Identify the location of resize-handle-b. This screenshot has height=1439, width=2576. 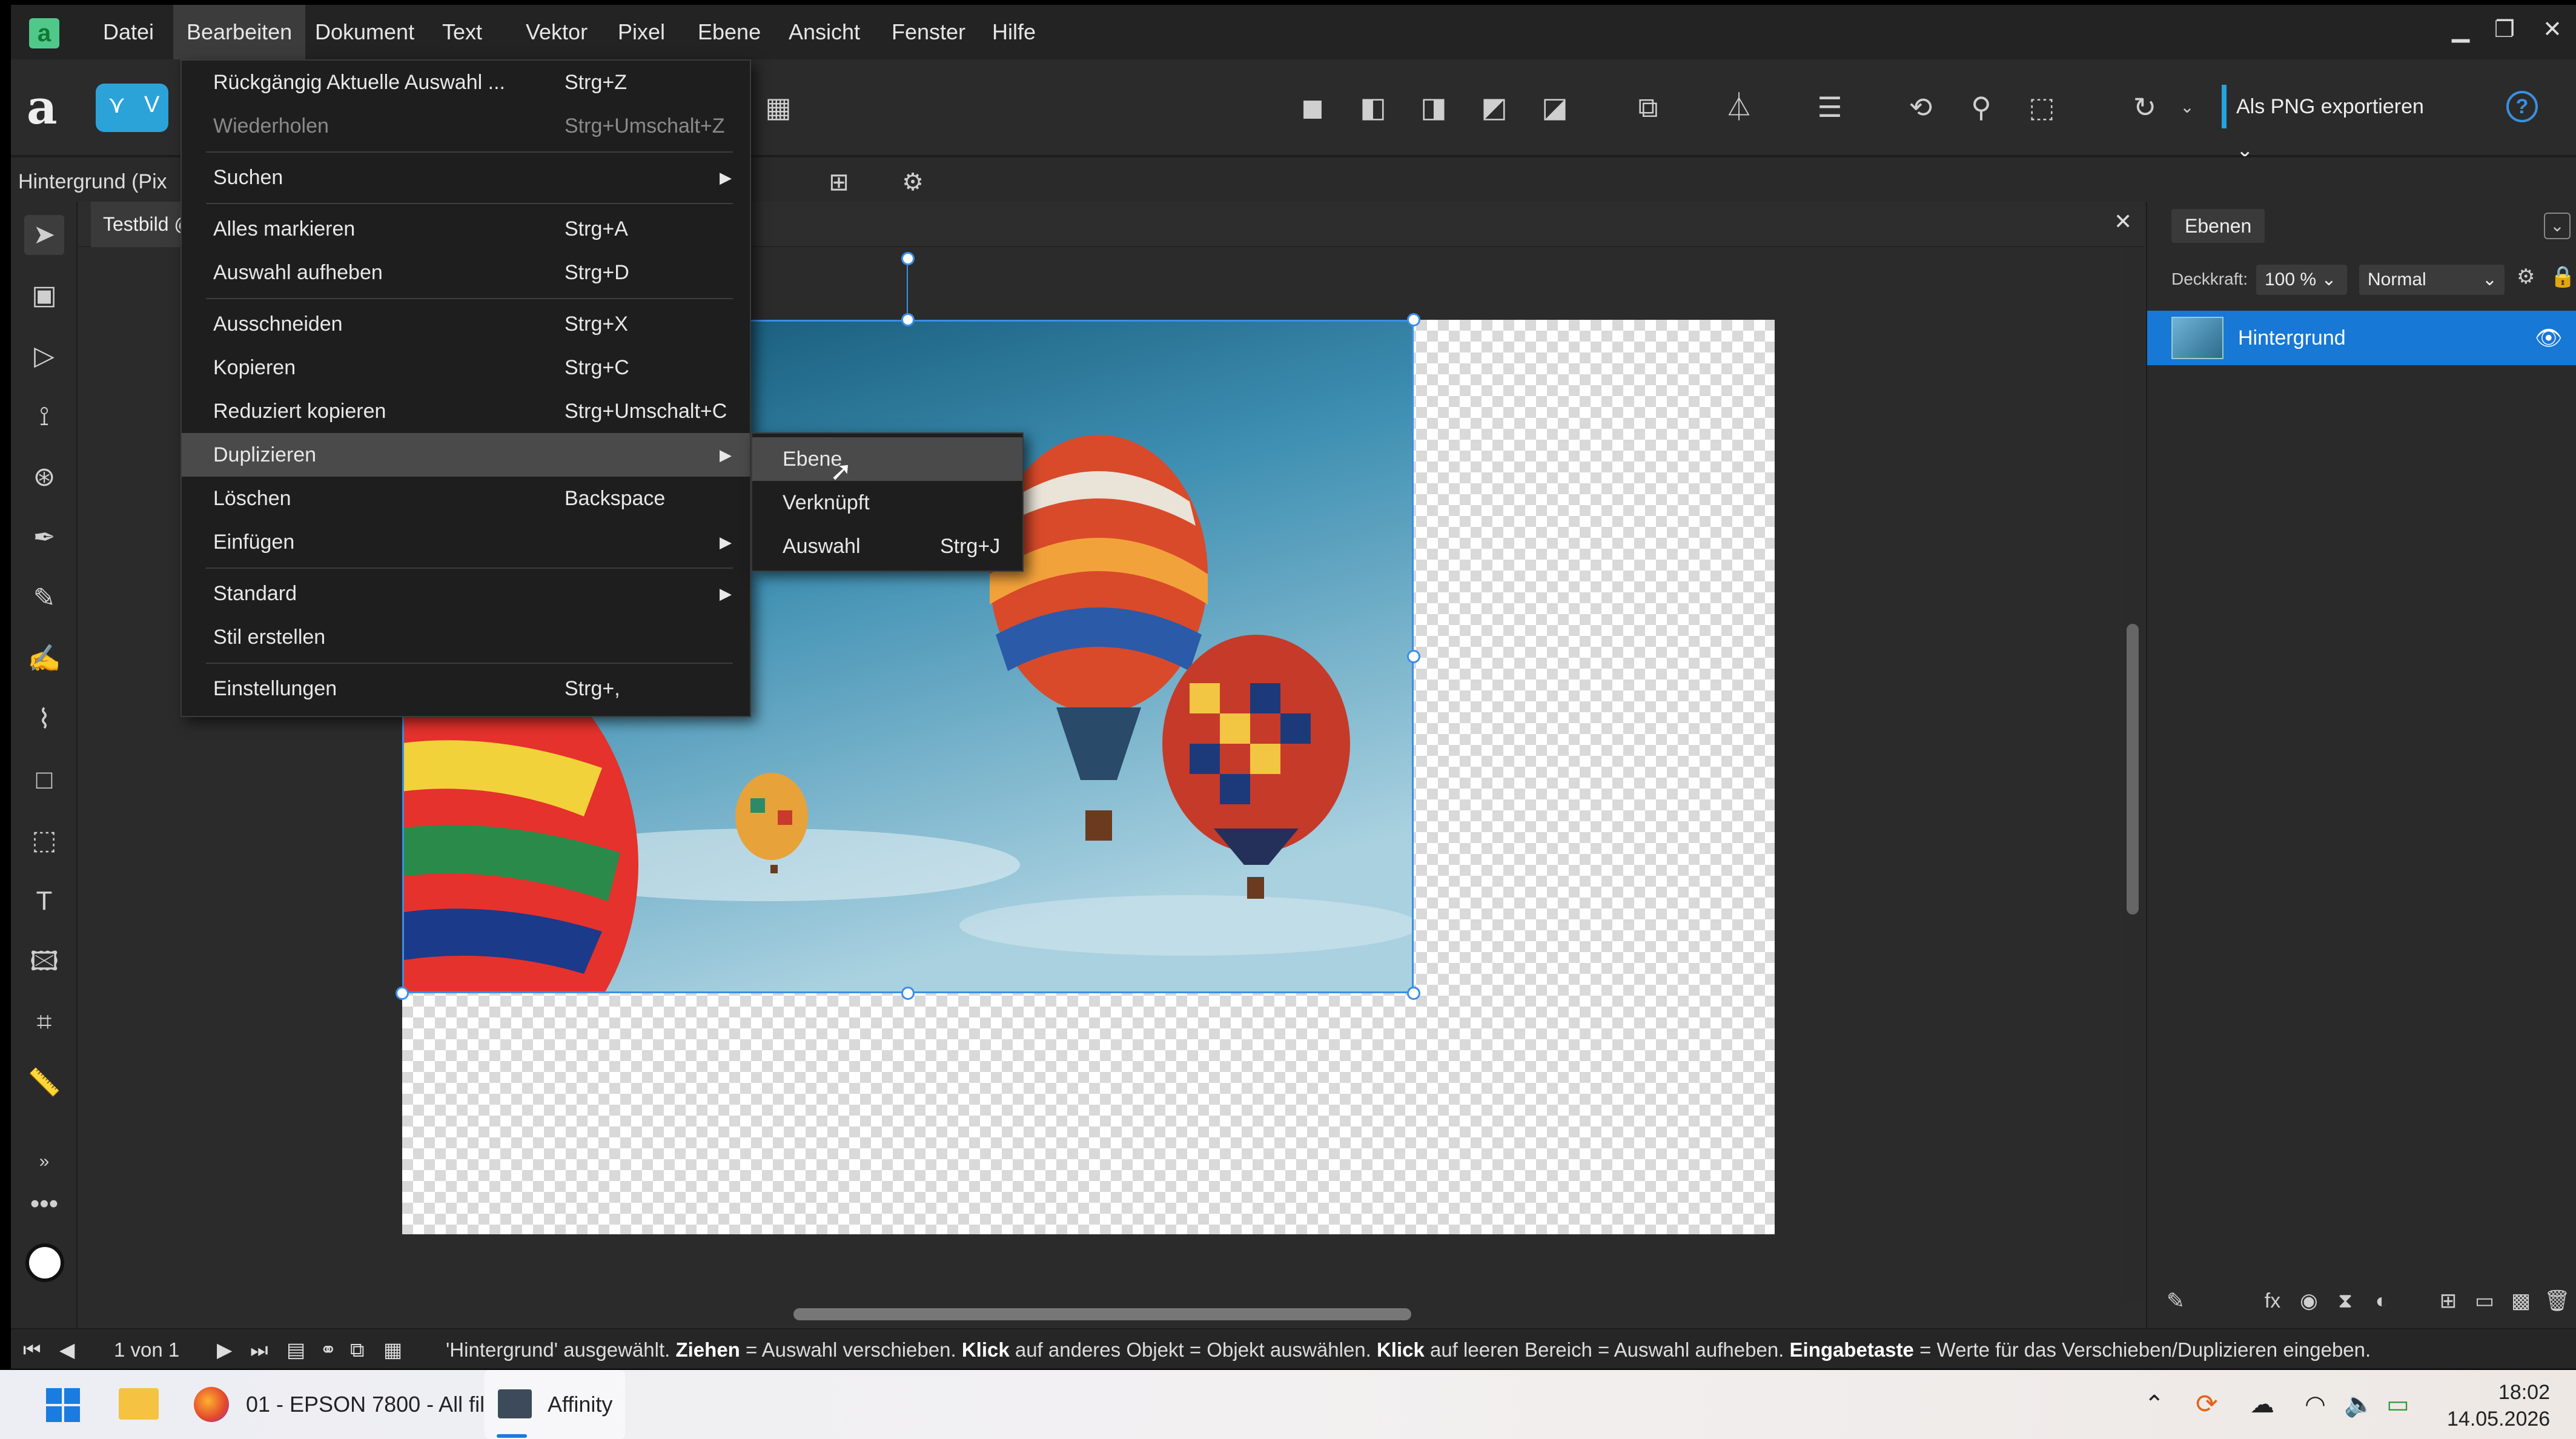
(908, 994).